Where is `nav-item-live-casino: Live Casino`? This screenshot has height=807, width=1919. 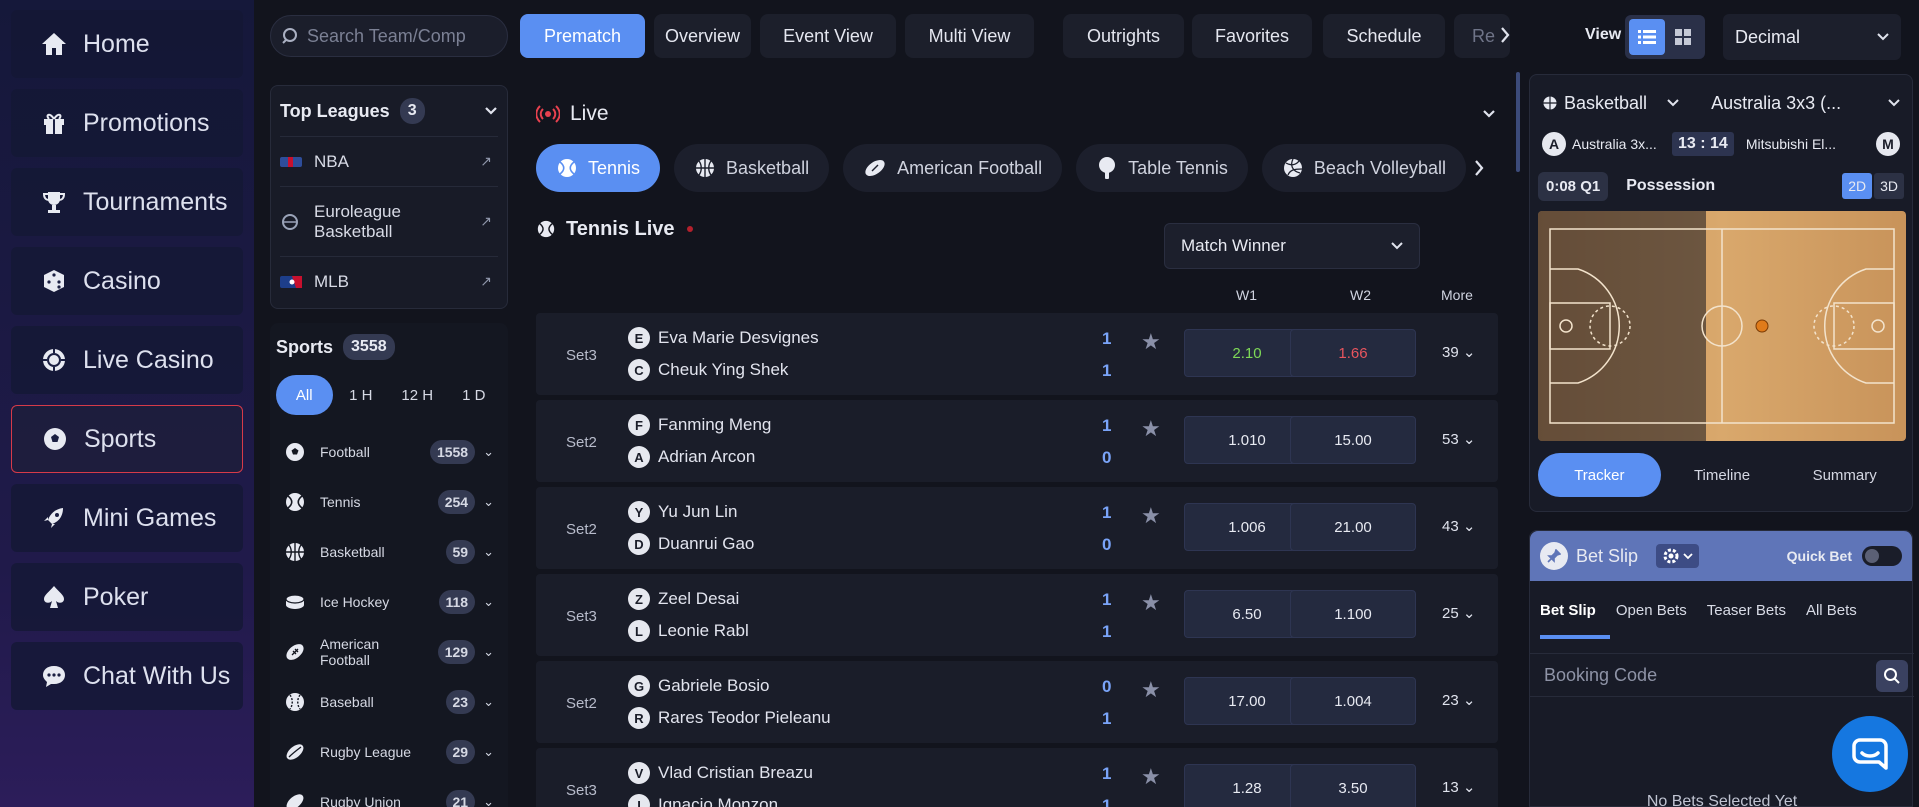
nav-item-live-casino: Live Casino is located at coordinates (127, 360).